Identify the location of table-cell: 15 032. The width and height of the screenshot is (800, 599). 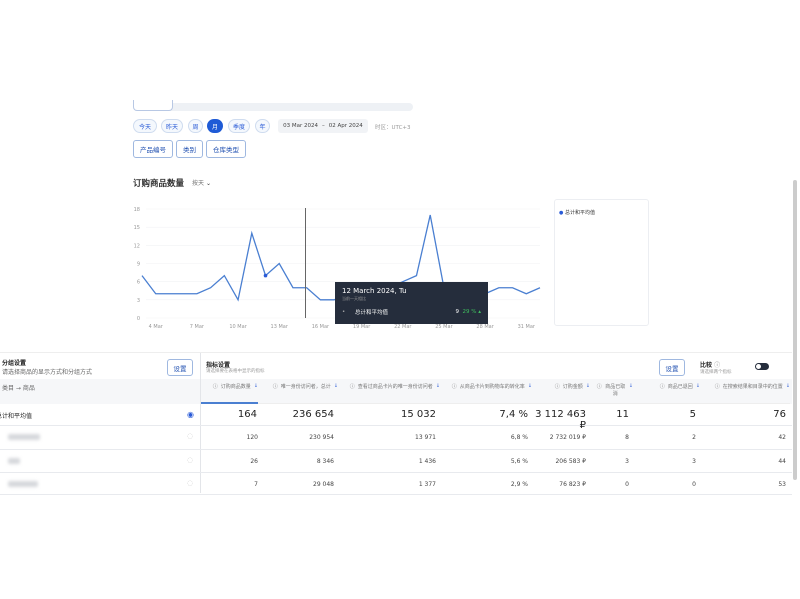
(418, 414).